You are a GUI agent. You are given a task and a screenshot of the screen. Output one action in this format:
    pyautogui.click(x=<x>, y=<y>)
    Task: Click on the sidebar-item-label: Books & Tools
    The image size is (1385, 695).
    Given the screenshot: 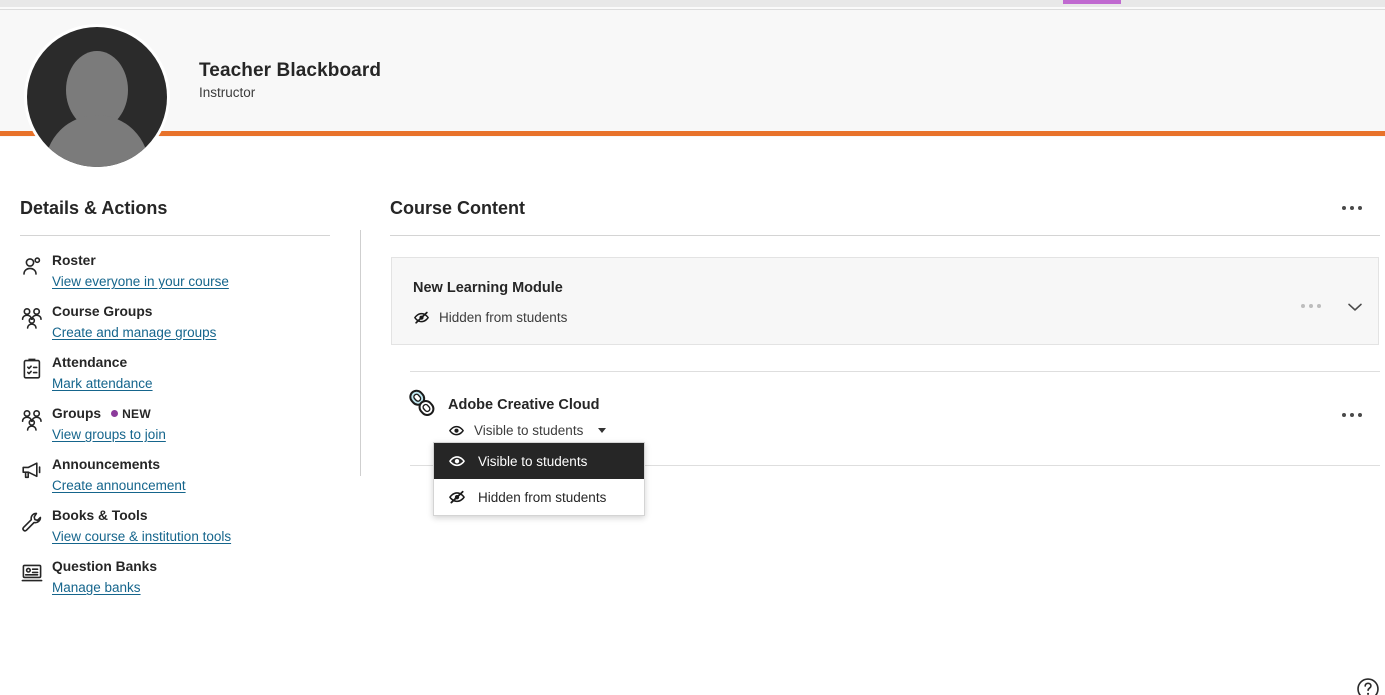 What is the action you would take?
    pyautogui.click(x=100, y=515)
    